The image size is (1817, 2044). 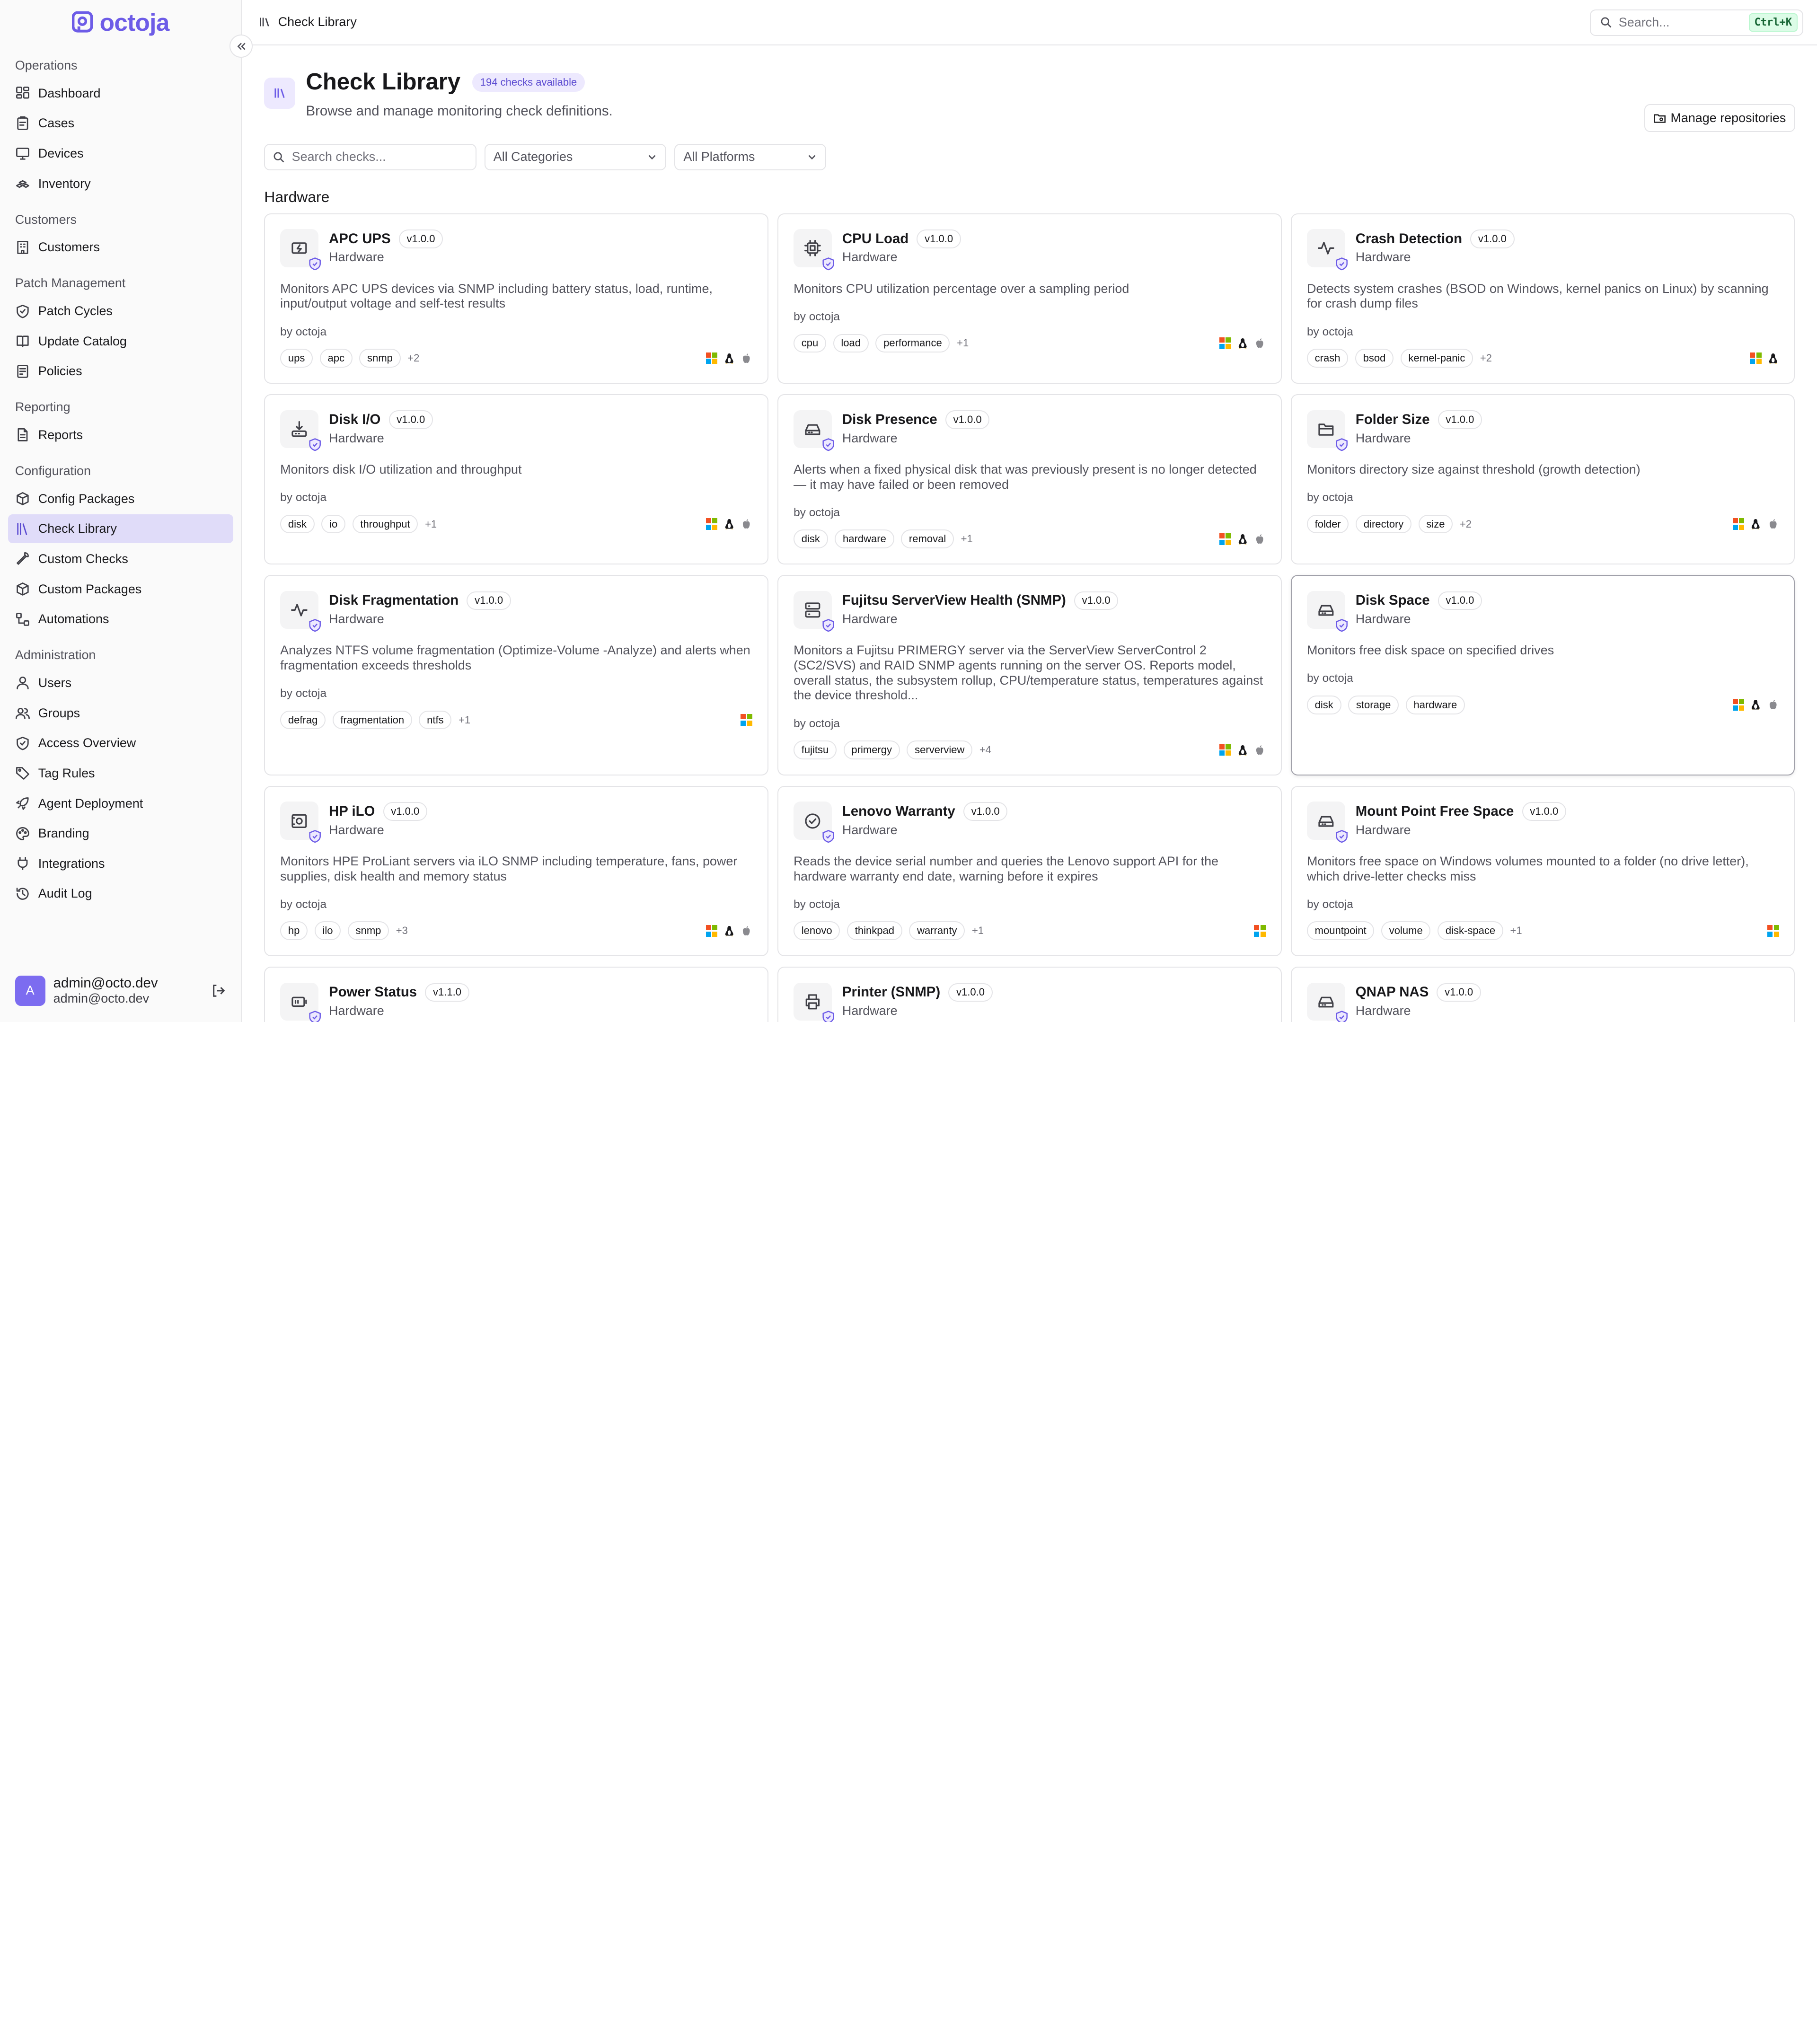 I want to click on check-tag: directory, so click(x=1383, y=524).